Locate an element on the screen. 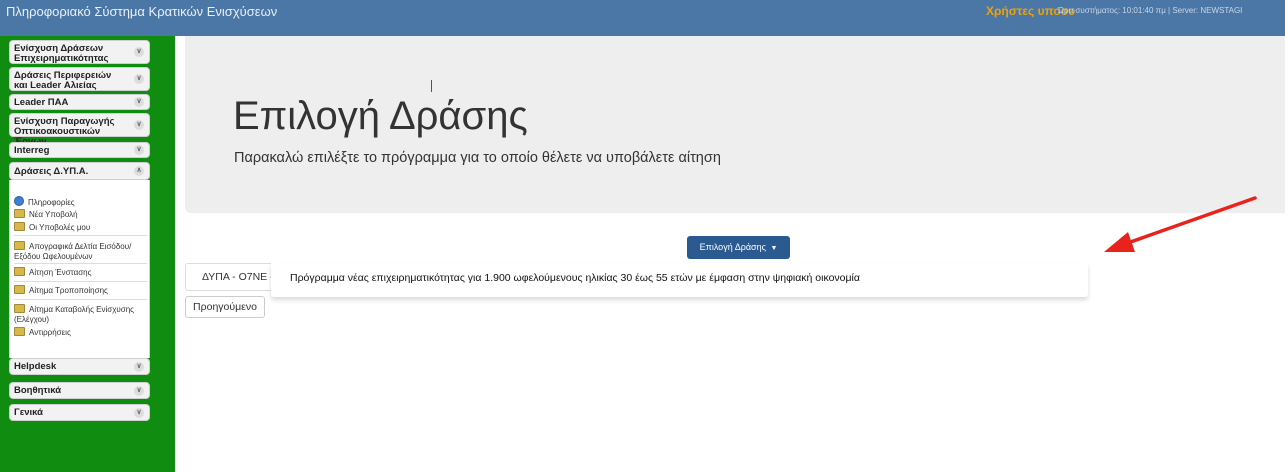 The width and height of the screenshot is (1285, 472). sidebar-section-helpdesk: Helpdesk ∨ is located at coordinates (79, 366).